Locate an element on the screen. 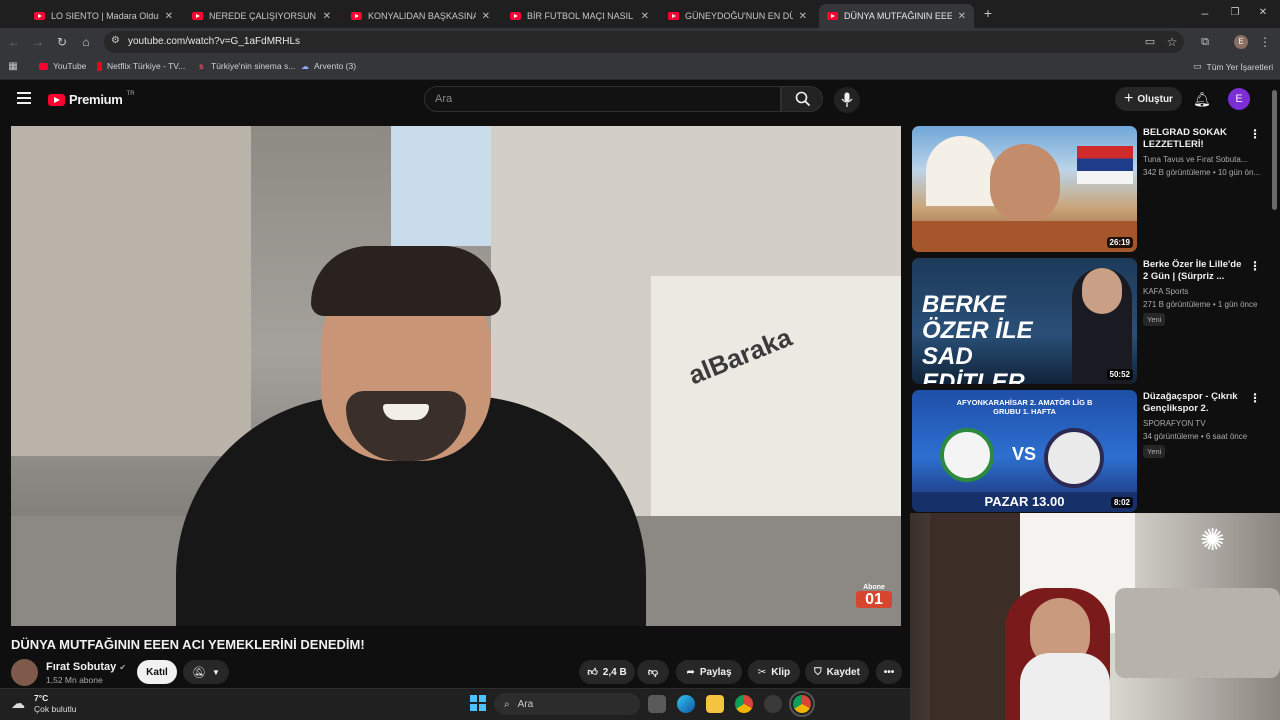  page-scrollbar is located at coordinates (1274, 150).